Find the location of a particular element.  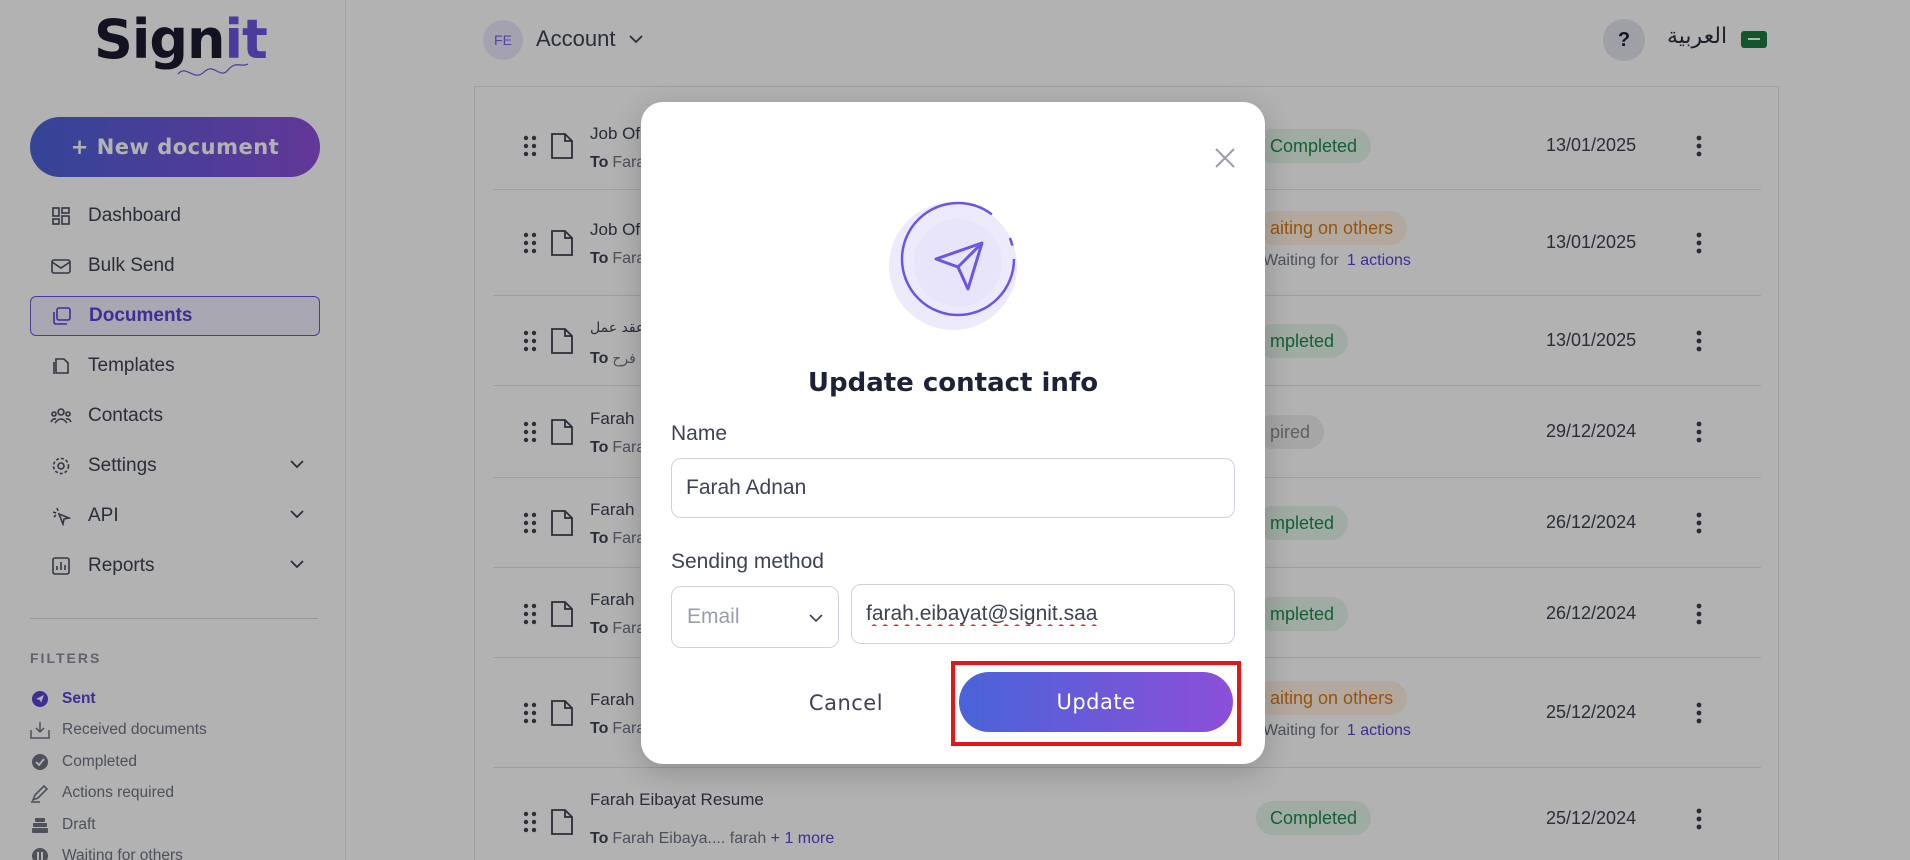

sending-method-label: Sending method is located at coordinates (747, 561).